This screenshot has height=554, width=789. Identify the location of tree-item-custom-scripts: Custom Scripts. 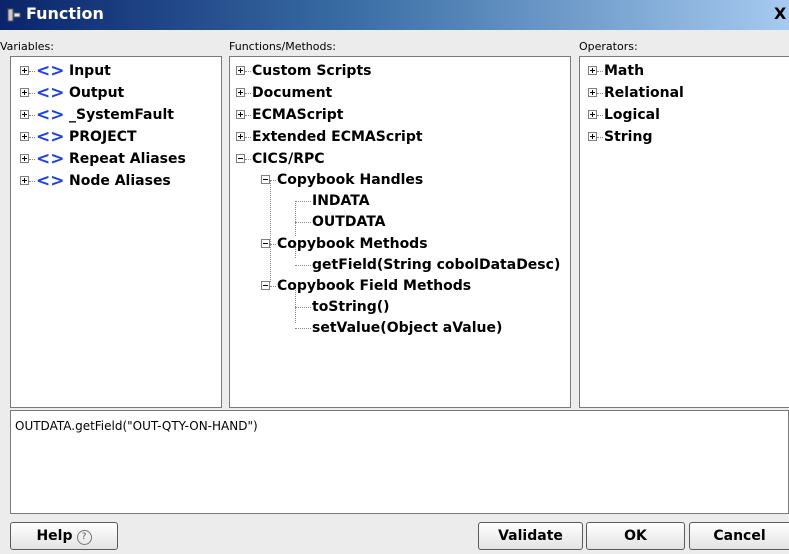
(397, 71).